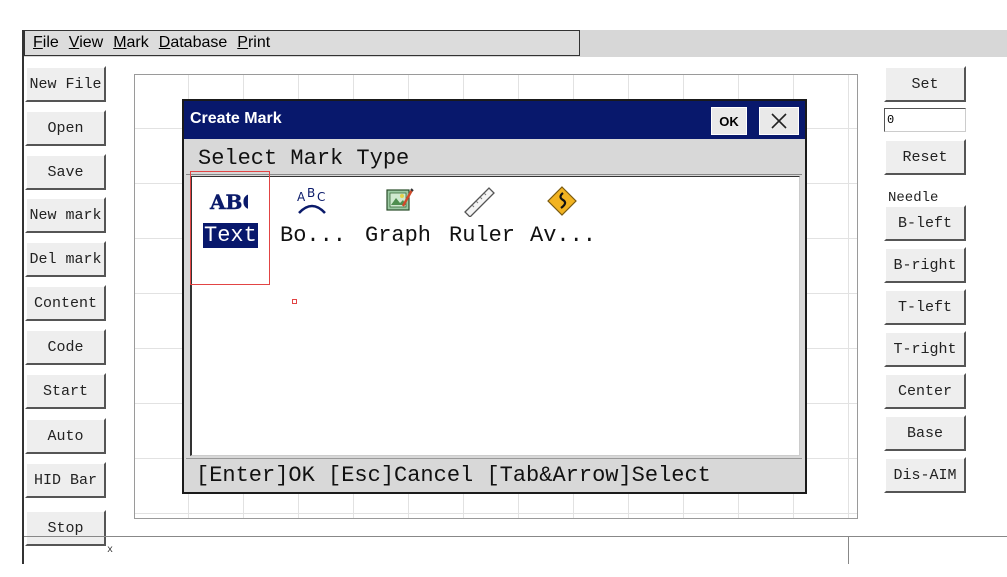 This screenshot has height=577, width=1007. I want to click on set-value-field: 0, so click(925, 120).